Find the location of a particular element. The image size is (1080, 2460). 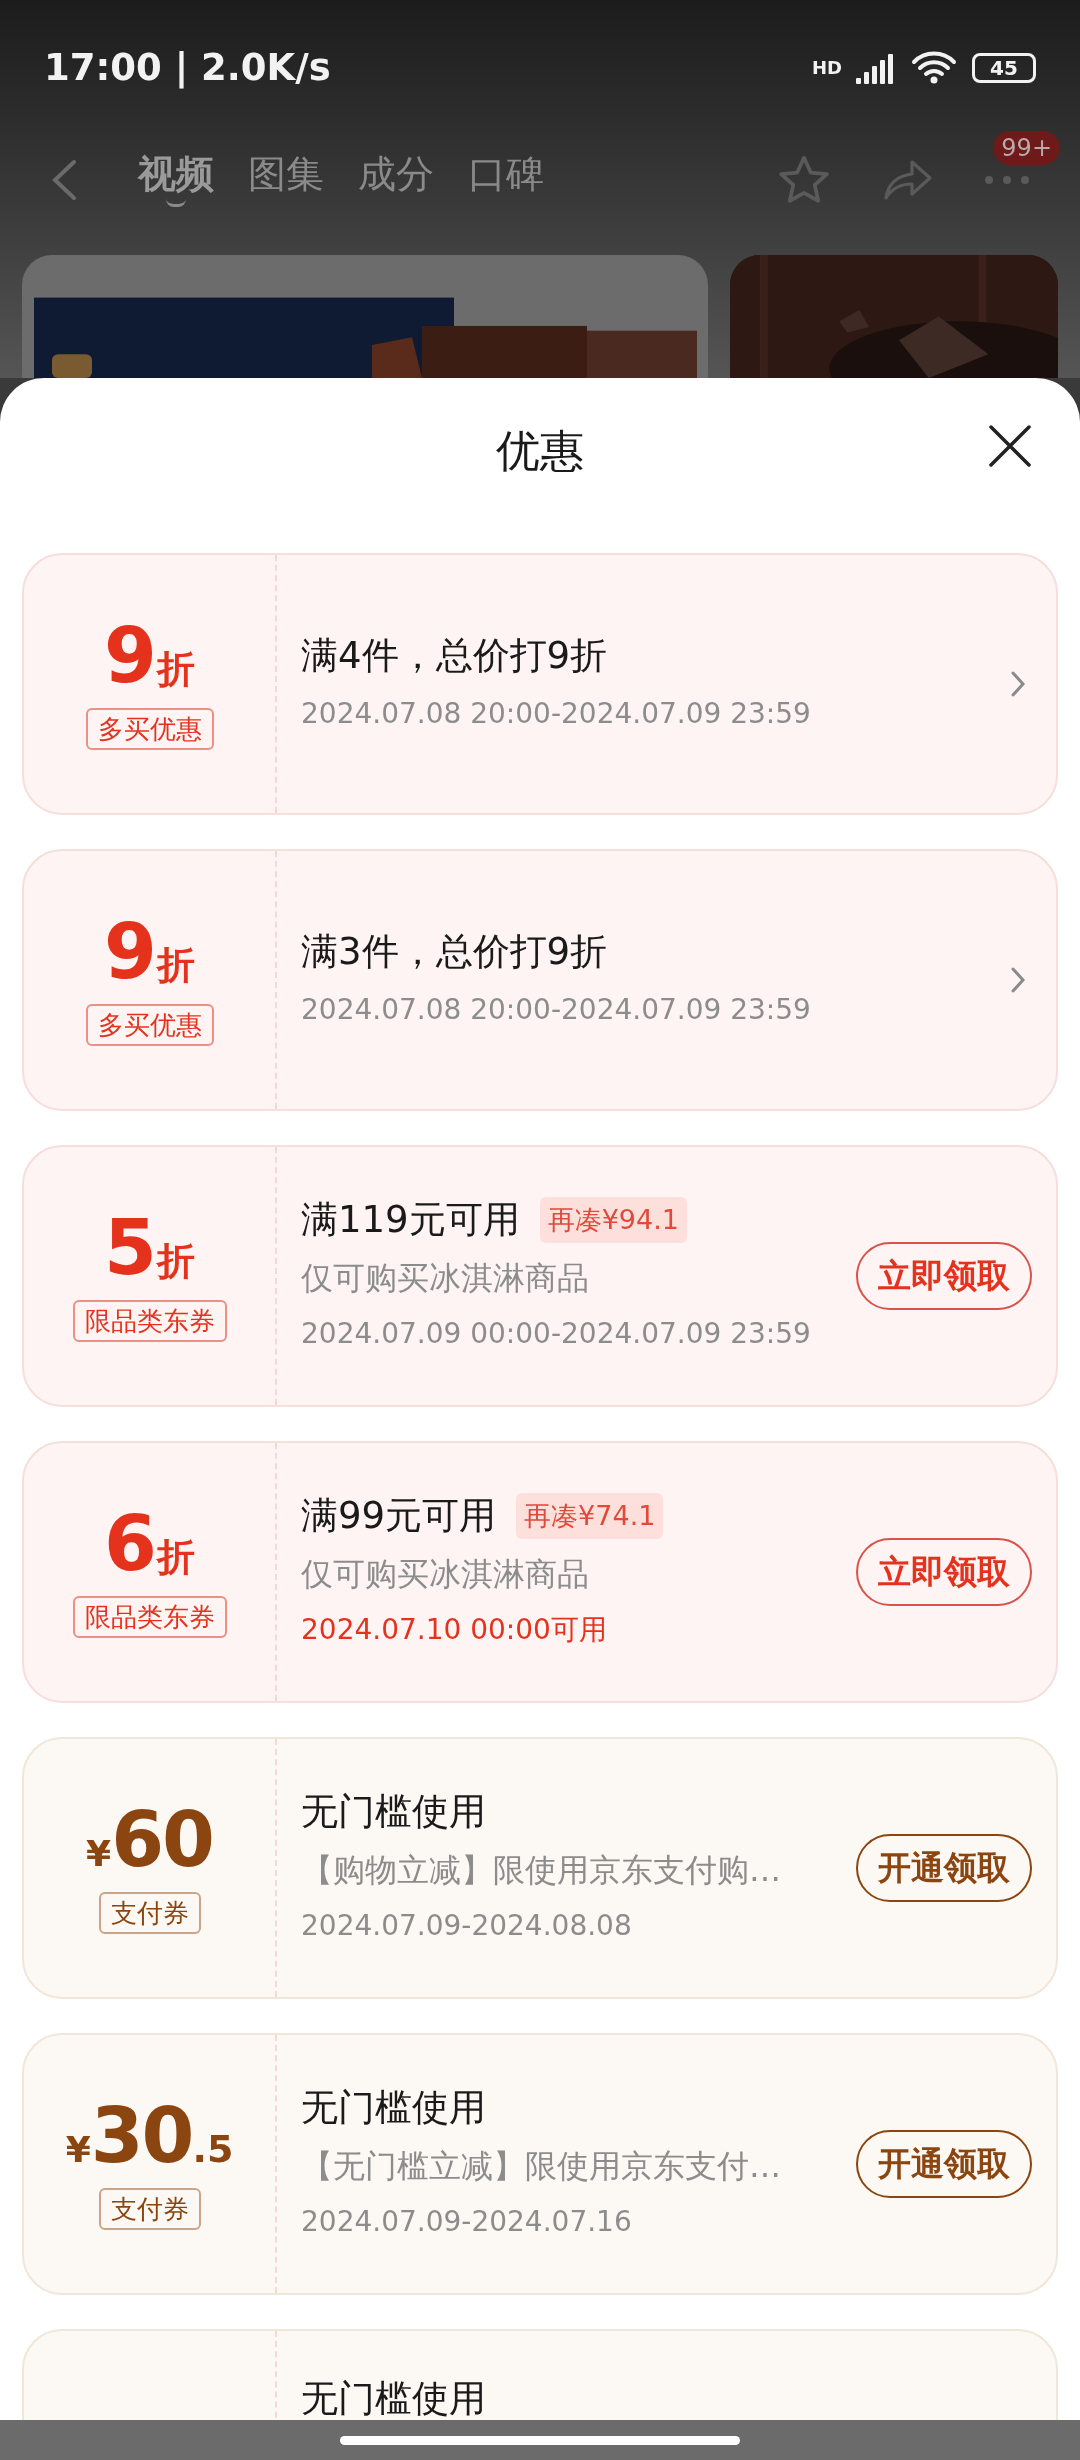

coupon-title: 满119元可用 is located at coordinates (410, 1220).